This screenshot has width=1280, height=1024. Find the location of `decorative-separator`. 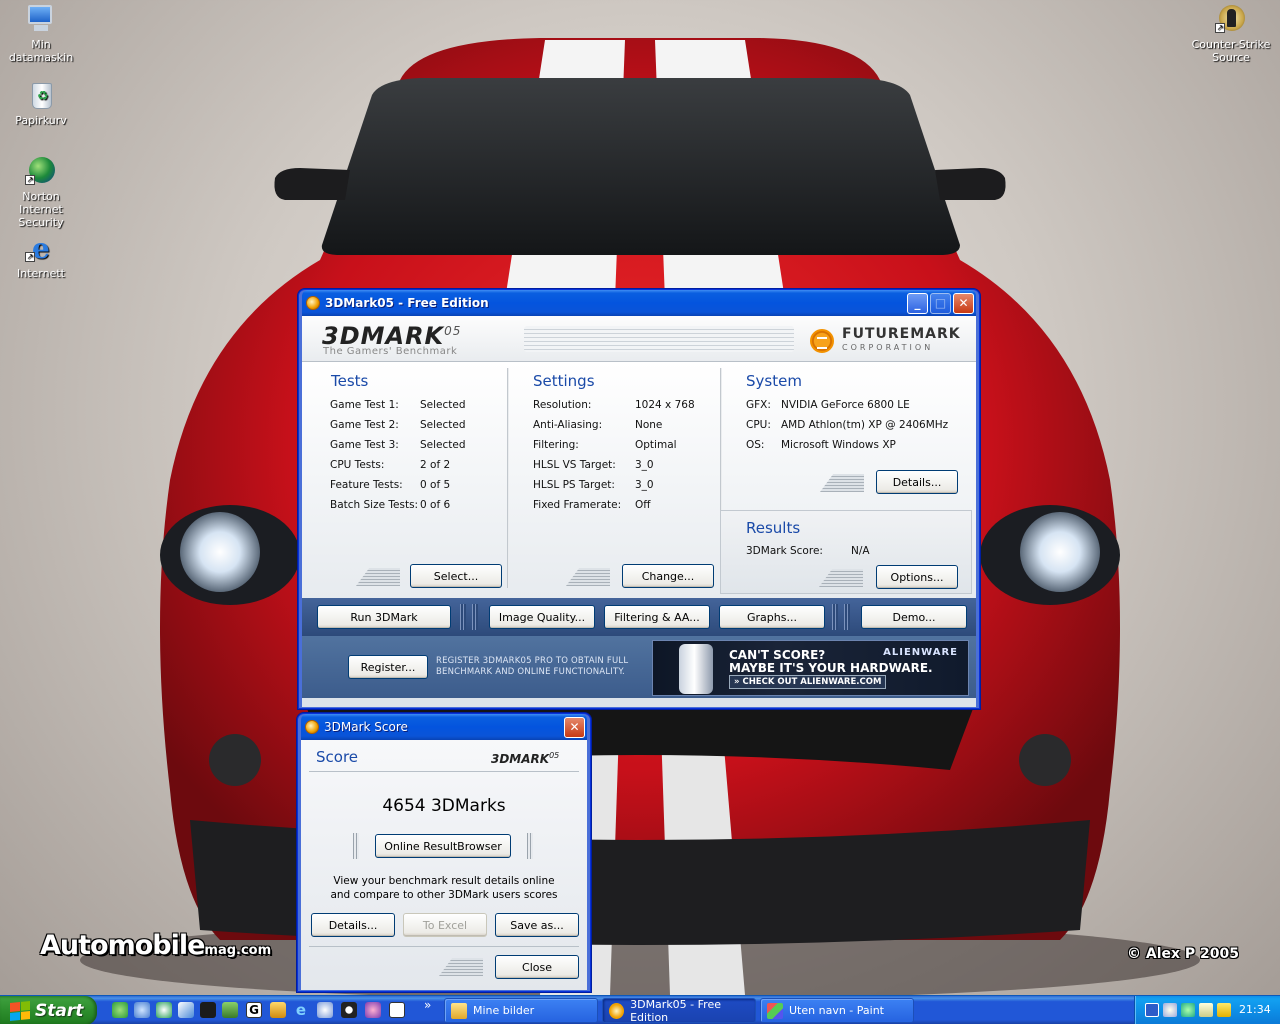

decorative-separator is located at coordinates (530, 846).